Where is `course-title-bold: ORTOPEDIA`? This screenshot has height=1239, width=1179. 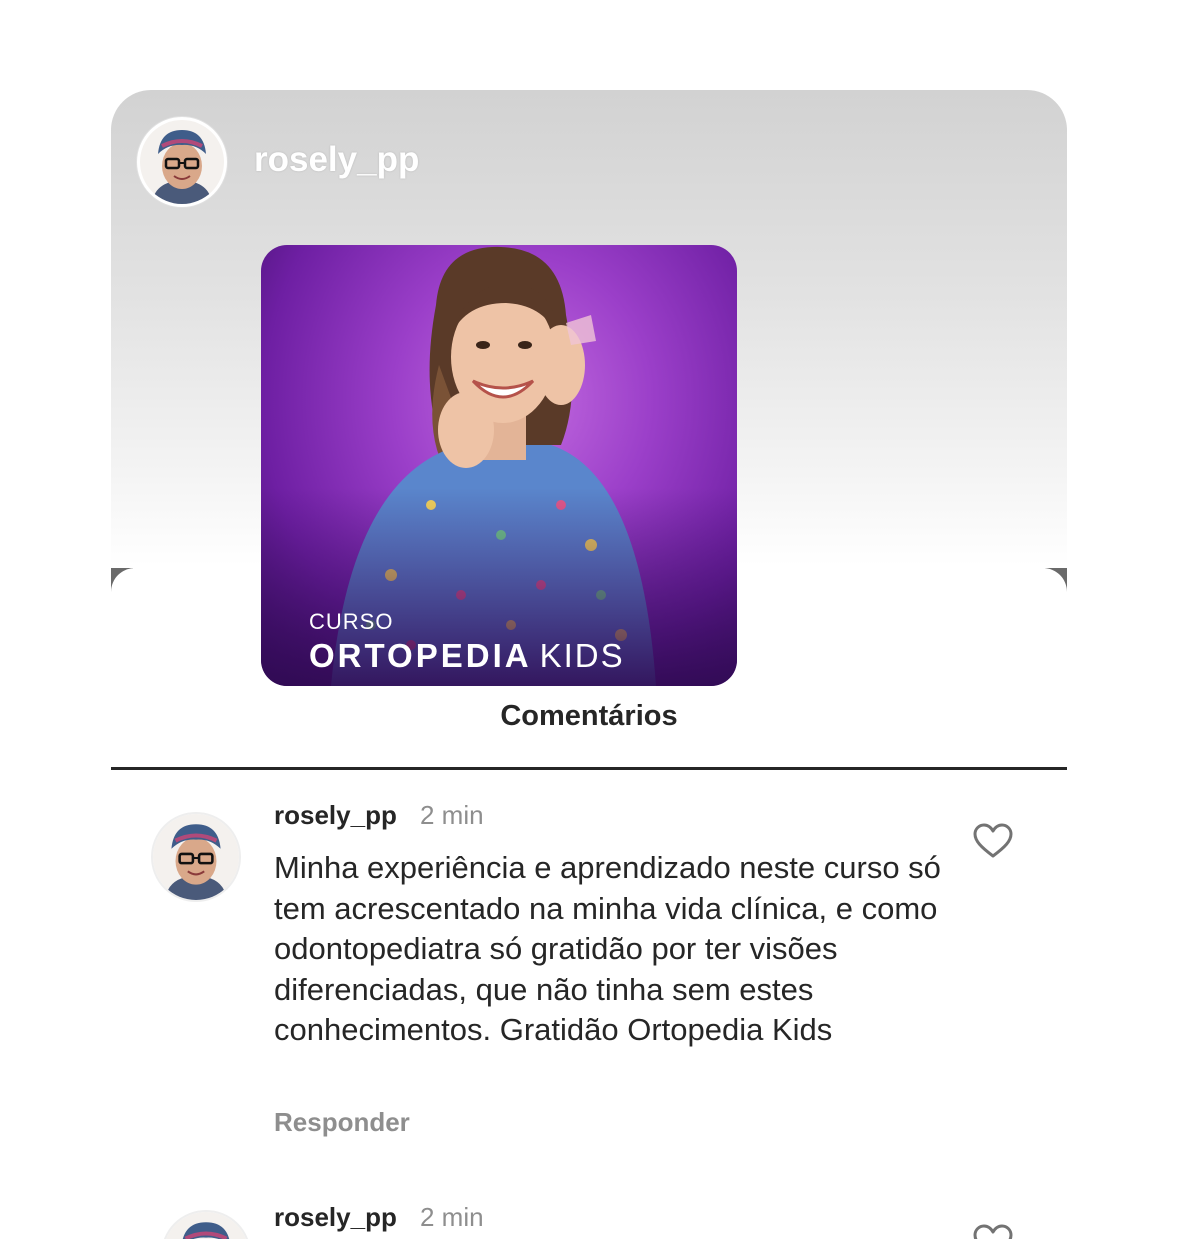
course-title-bold: ORTOPEDIA is located at coordinates (420, 655).